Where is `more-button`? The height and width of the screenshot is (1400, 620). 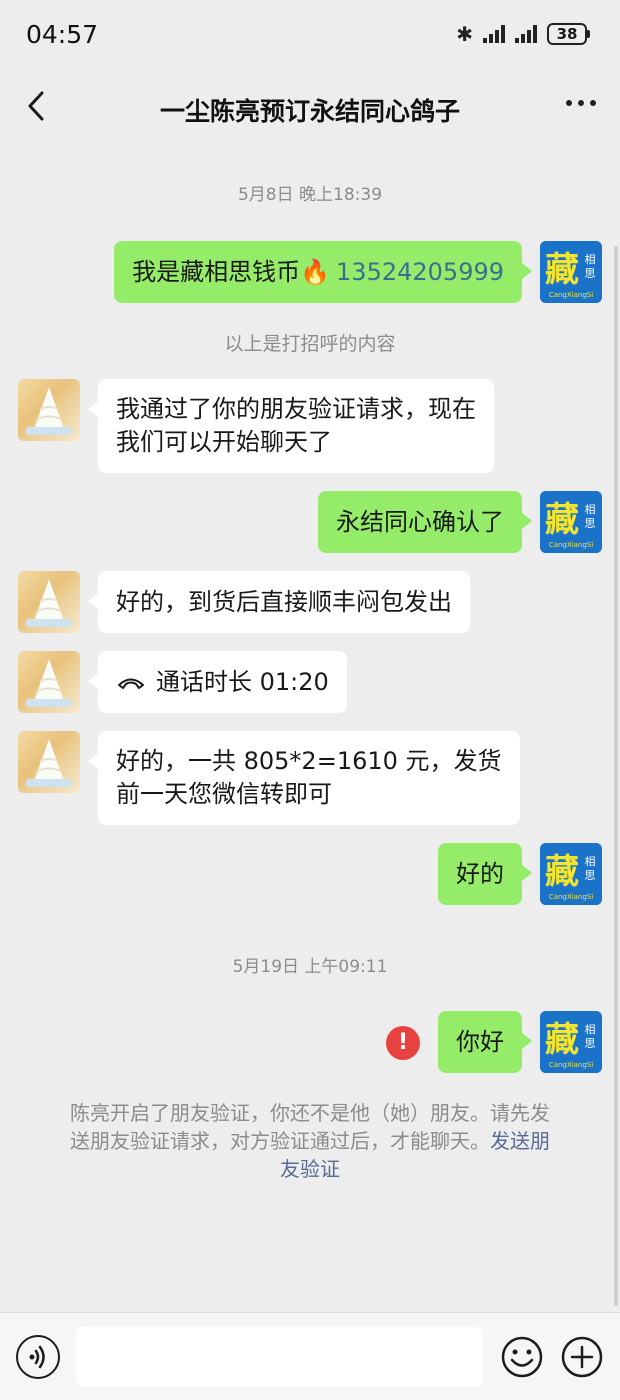
more-button is located at coordinates (581, 103).